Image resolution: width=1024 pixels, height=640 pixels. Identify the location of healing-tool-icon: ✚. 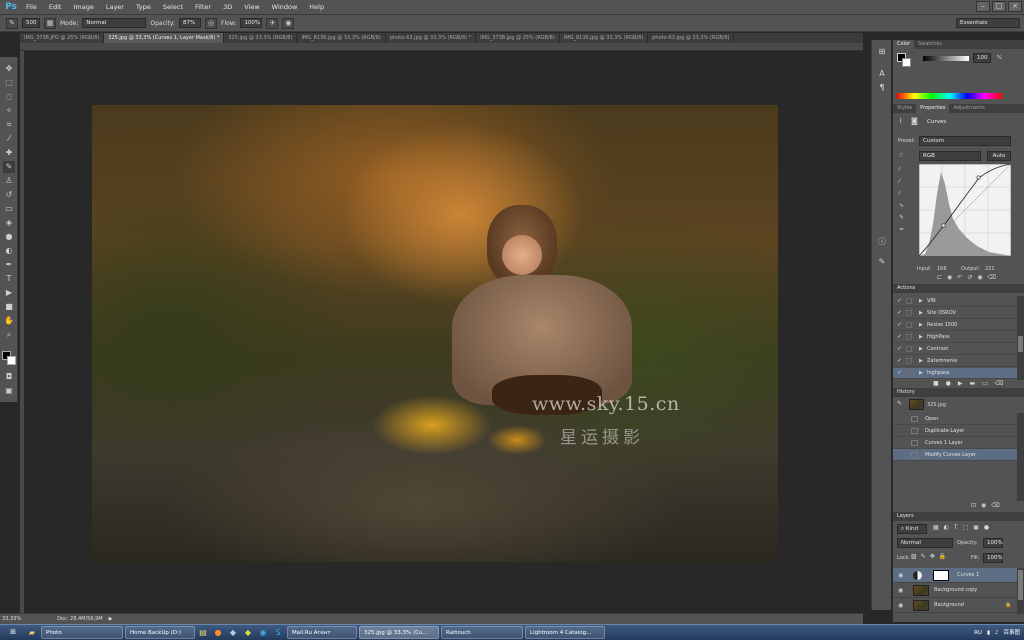
(9, 153).